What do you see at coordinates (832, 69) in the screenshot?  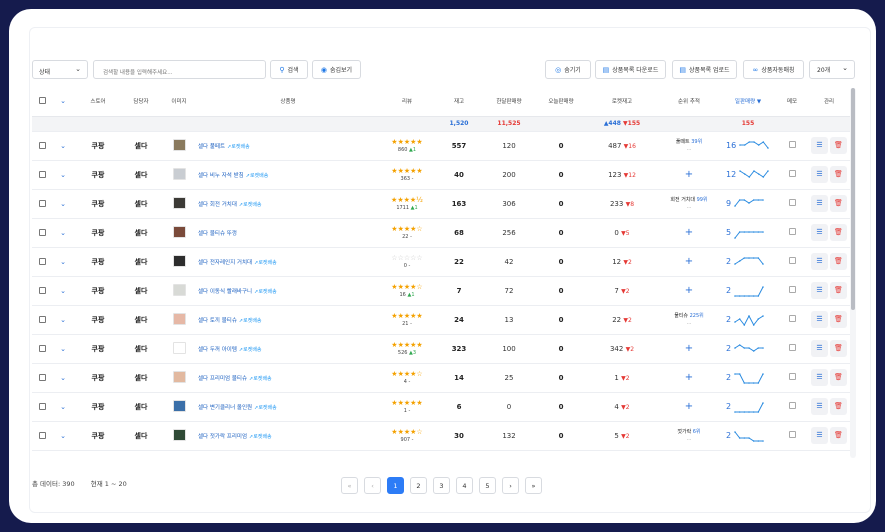 I see `page-size-select: 20개 ⌄` at bounding box center [832, 69].